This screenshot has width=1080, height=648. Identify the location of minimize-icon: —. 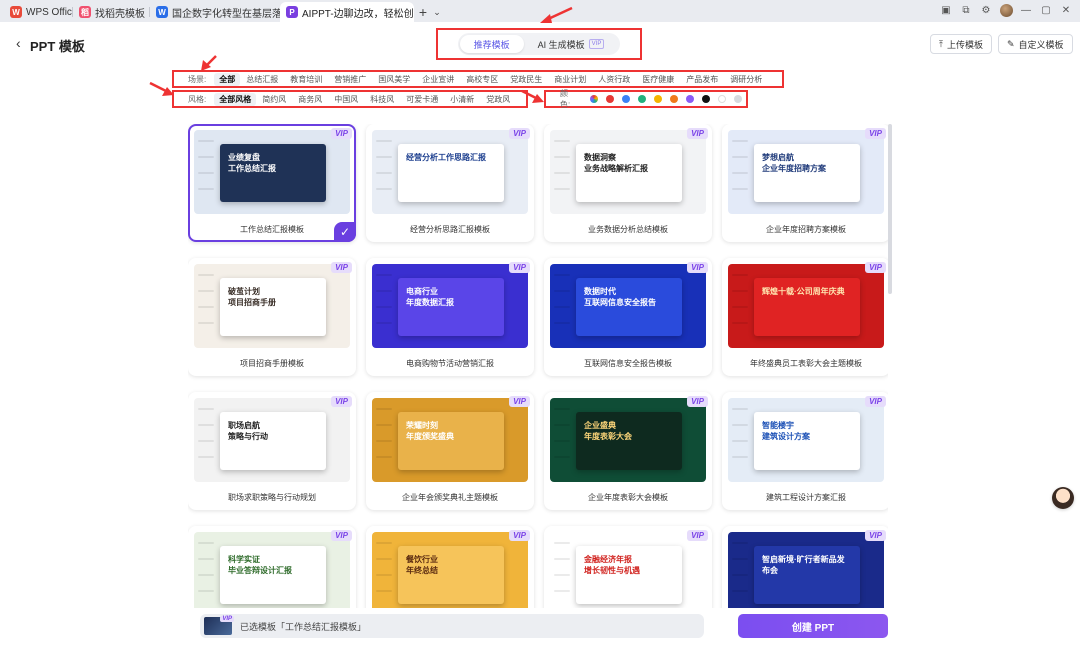
(1026, 10).